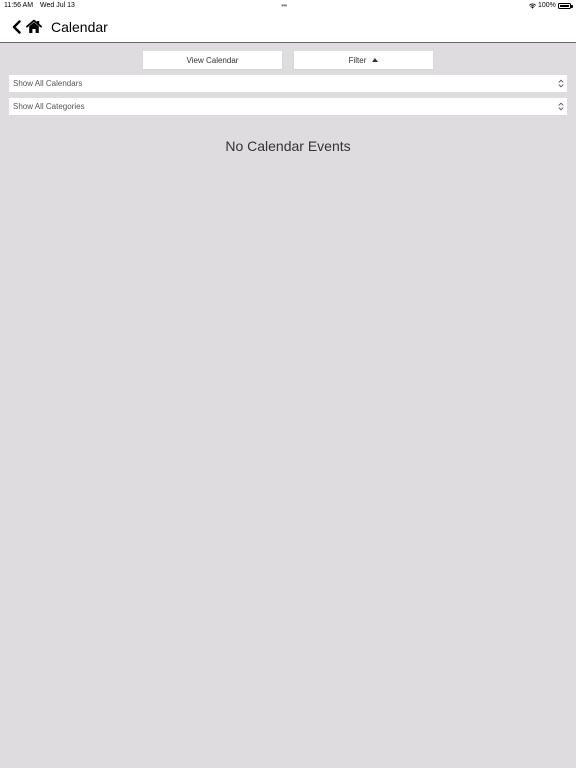  Describe the element at coordinates (57, 5) in the screenshot. I see `status-date: Wed Jul 13` at that location.